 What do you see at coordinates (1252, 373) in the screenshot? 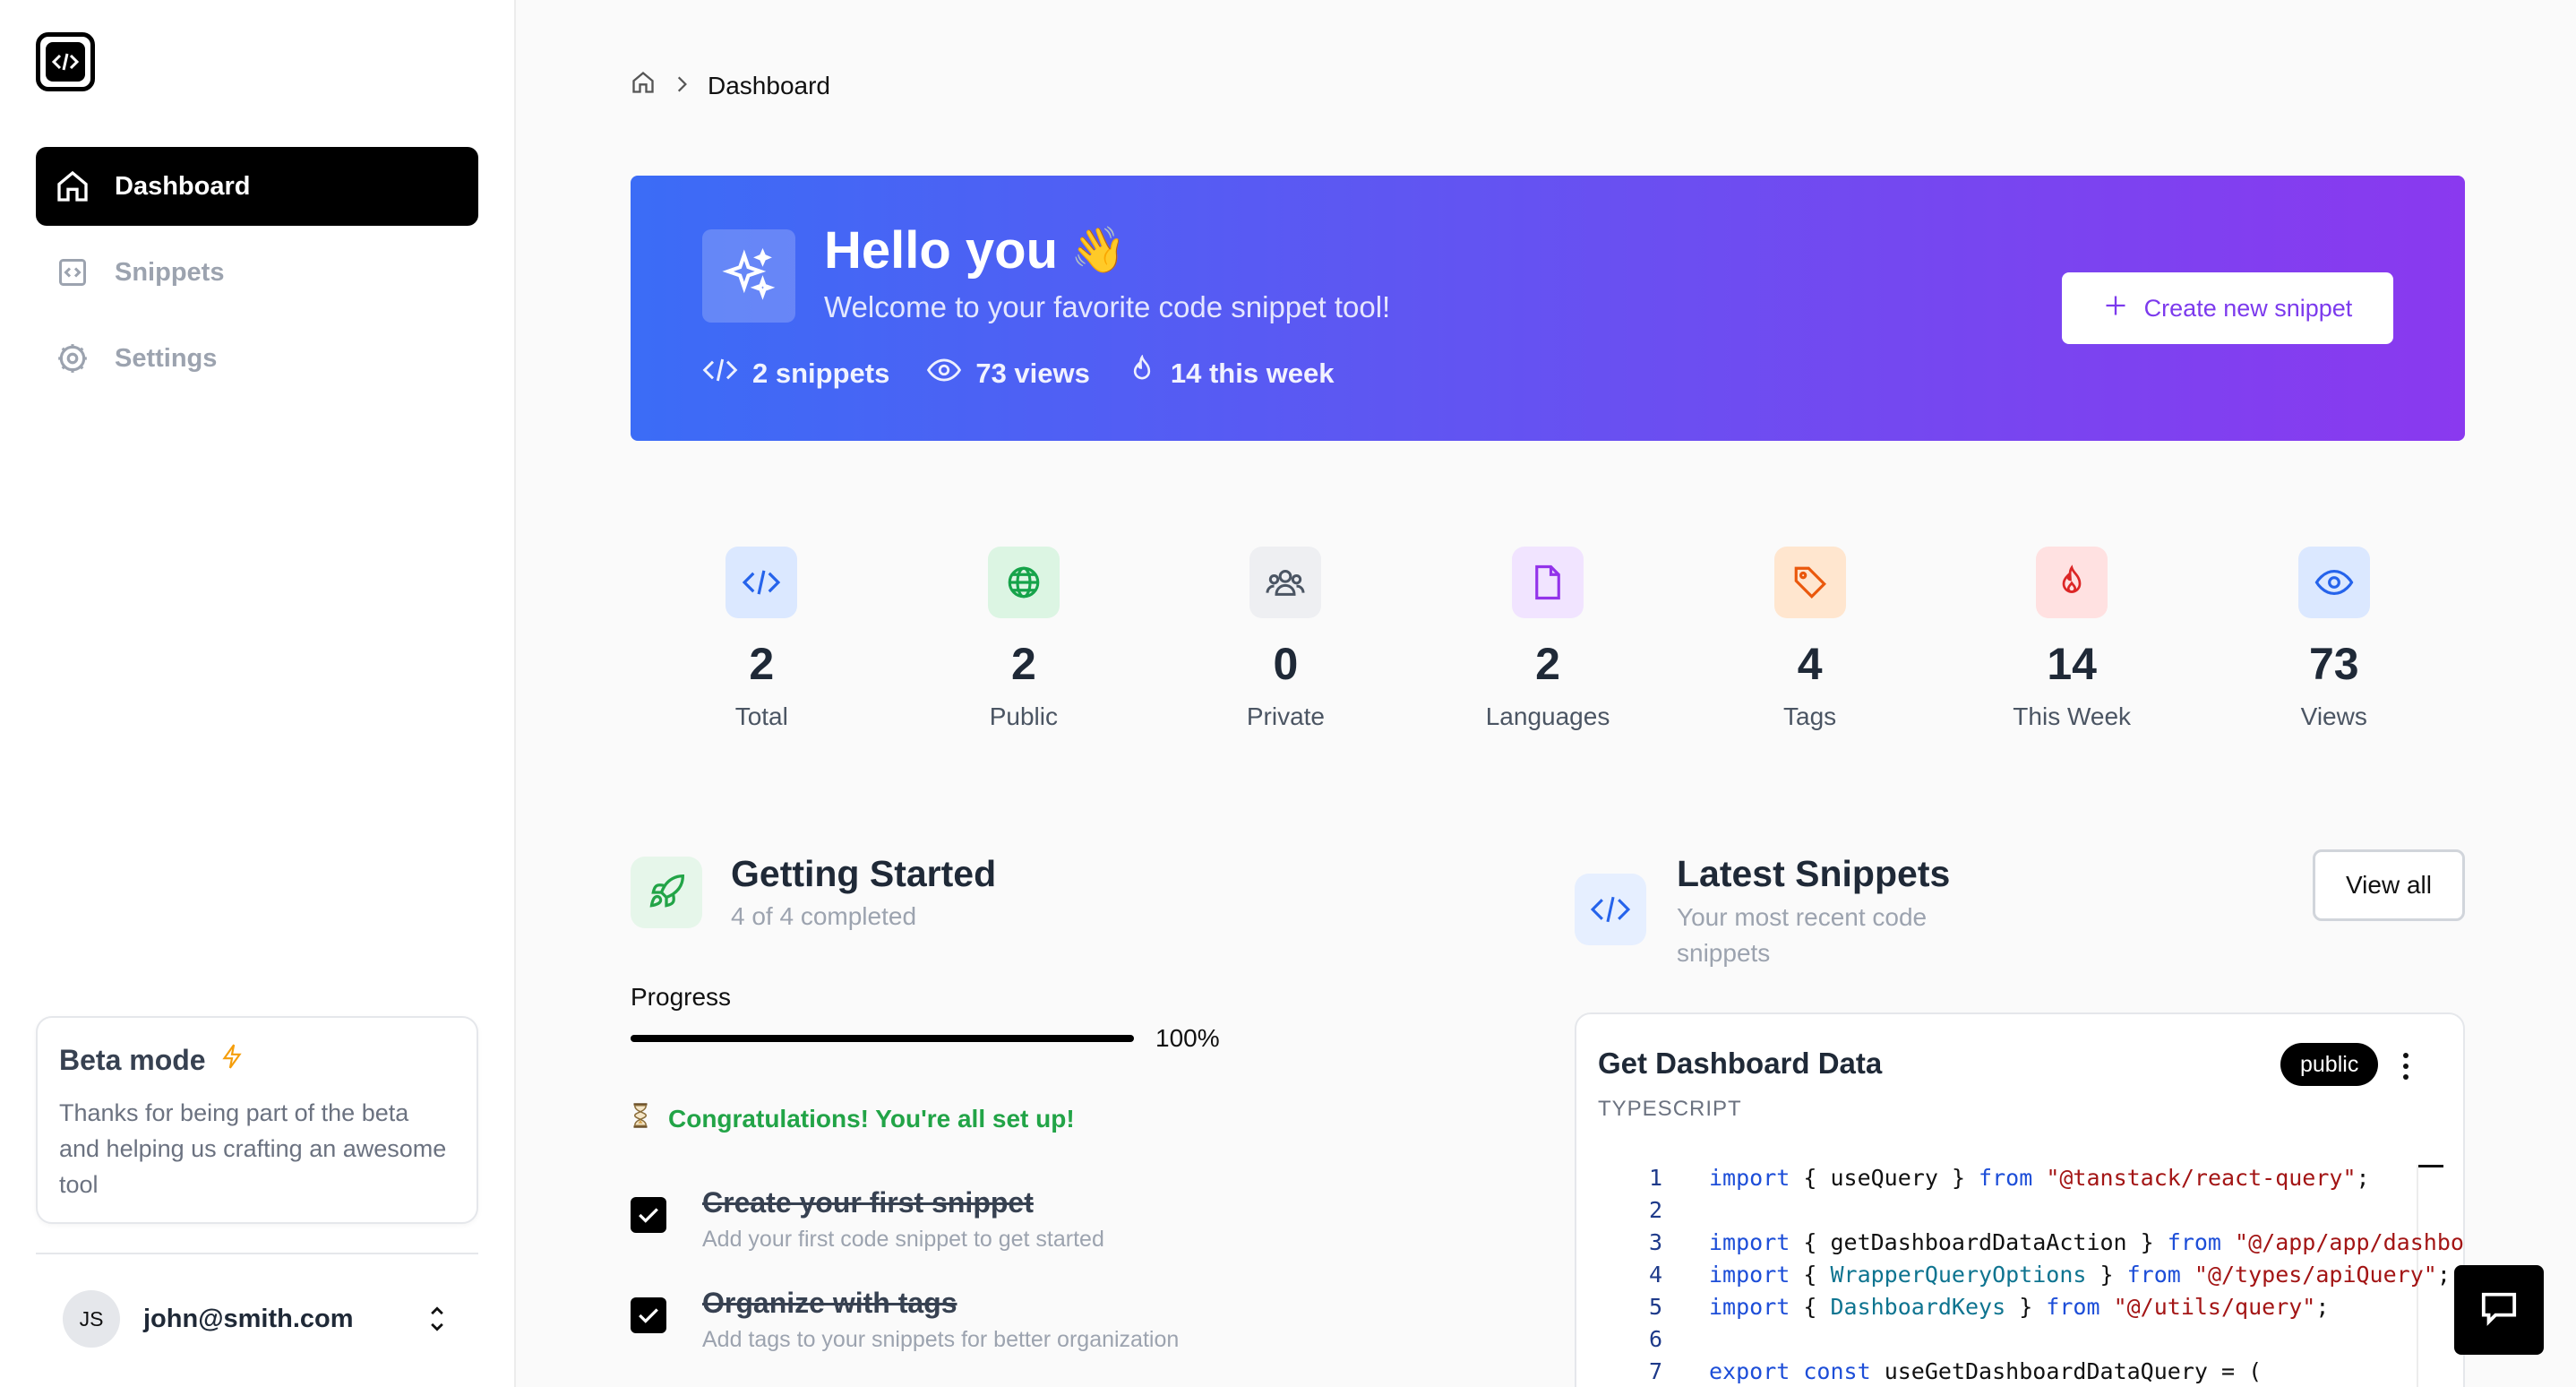
I see `hero-stat-week-text: 14 this week` at bounding box center [1252, 373].